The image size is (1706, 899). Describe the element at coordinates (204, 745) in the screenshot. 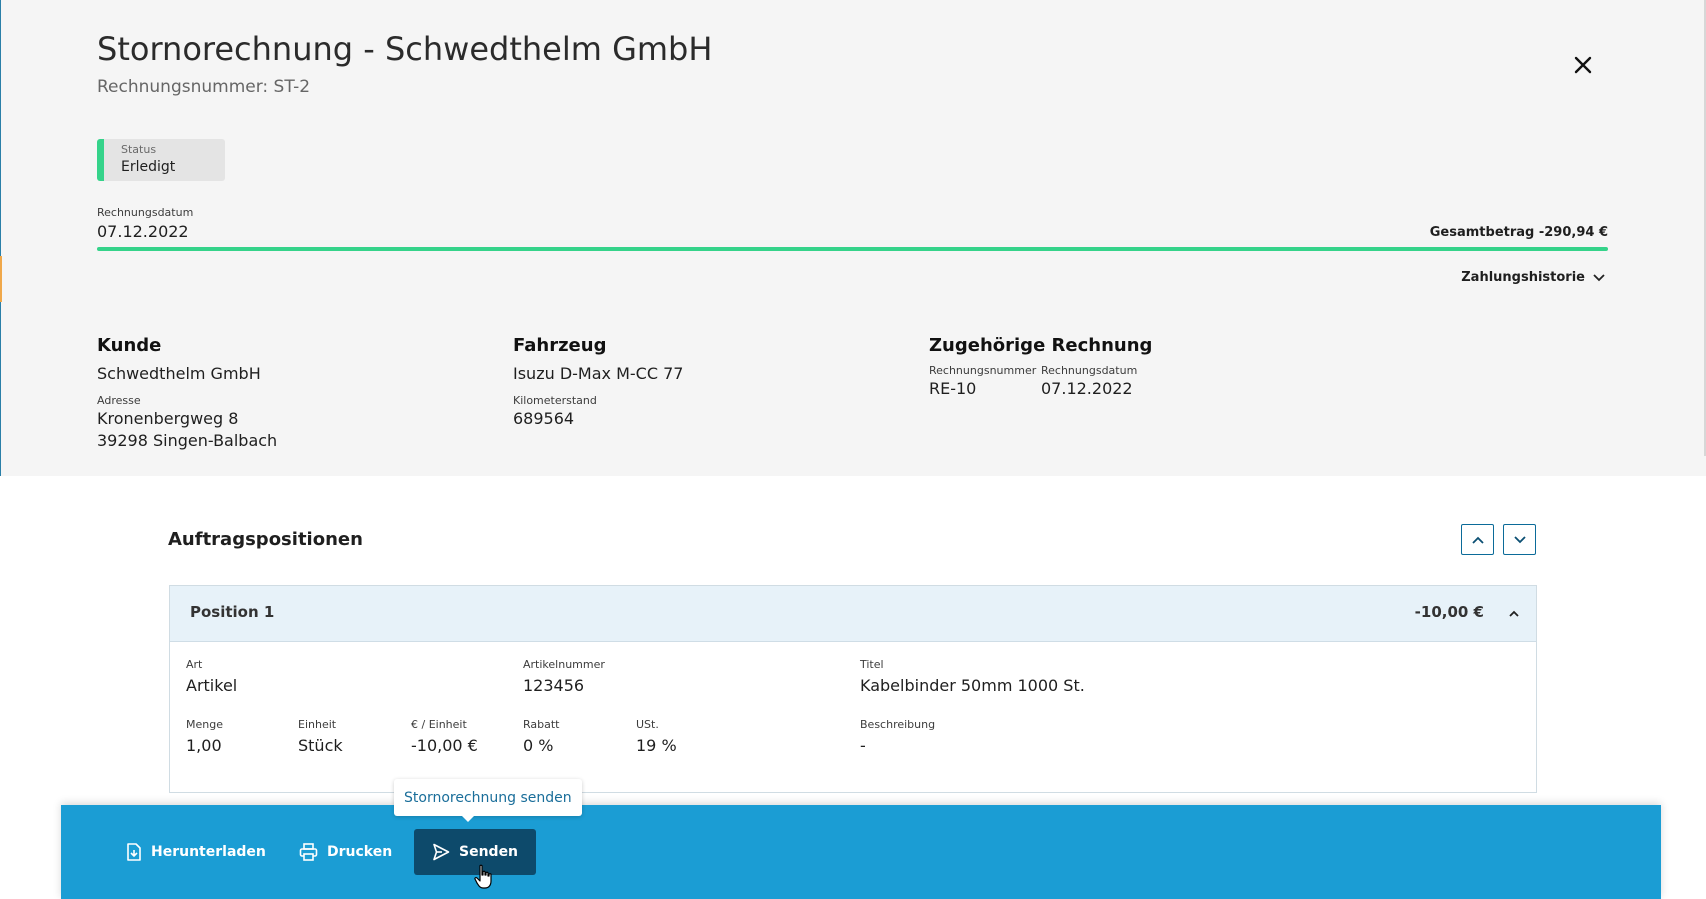

I see `menge-value: 1,00` at that location.